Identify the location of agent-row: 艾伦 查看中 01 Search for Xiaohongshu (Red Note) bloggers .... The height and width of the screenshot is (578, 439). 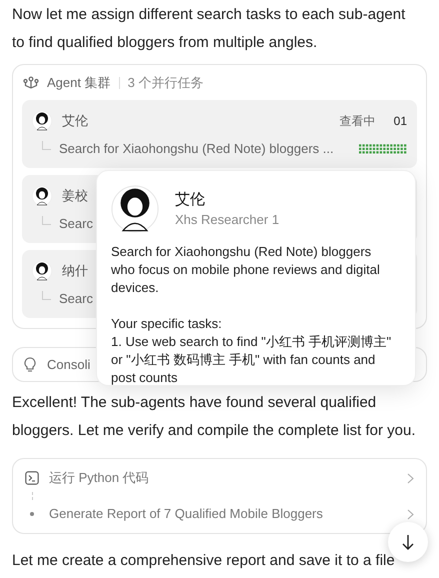
(219, 134).